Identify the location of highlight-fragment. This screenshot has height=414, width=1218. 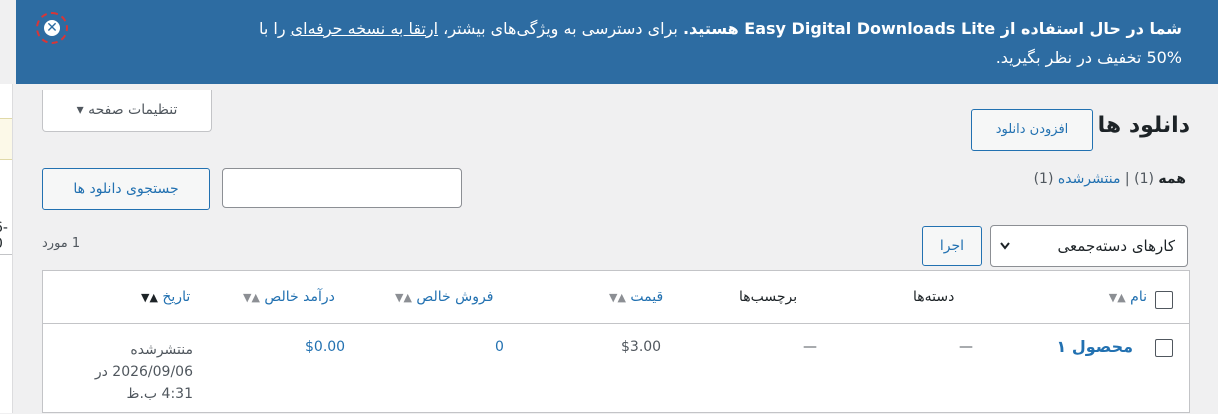
(6, 139).